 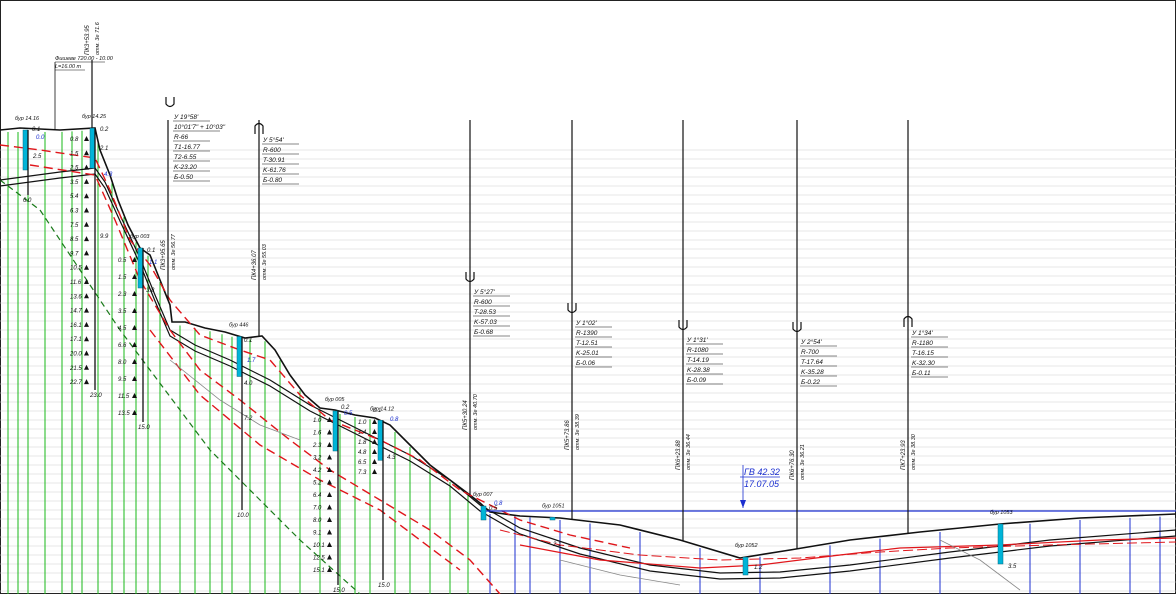 I want to click on bh2-b-label: 2.1, so click(x=103, y=149).